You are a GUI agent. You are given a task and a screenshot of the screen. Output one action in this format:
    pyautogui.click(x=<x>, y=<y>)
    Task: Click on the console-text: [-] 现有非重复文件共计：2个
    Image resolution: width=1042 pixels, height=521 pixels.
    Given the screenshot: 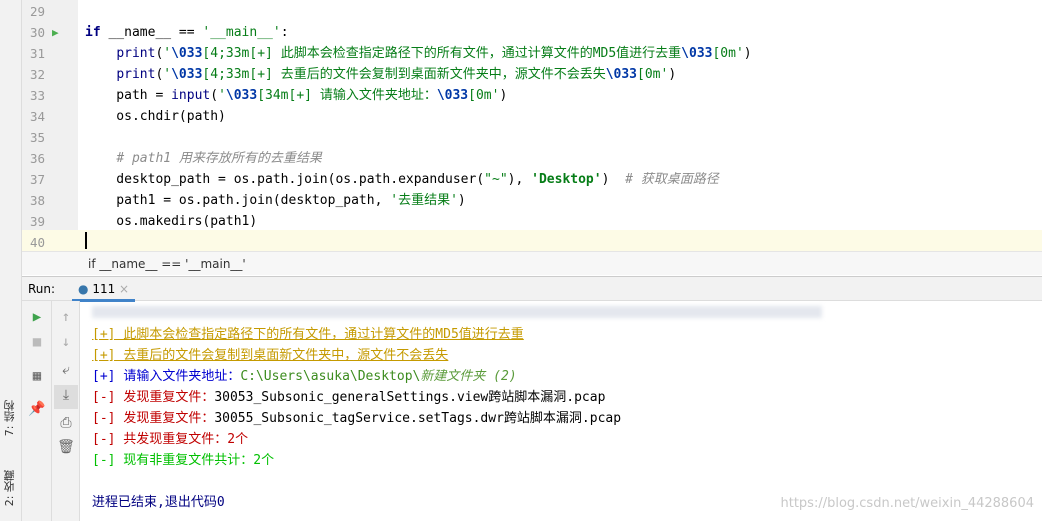 What is the action you would take?
    pyautogui.click(x=183, y=460)
    